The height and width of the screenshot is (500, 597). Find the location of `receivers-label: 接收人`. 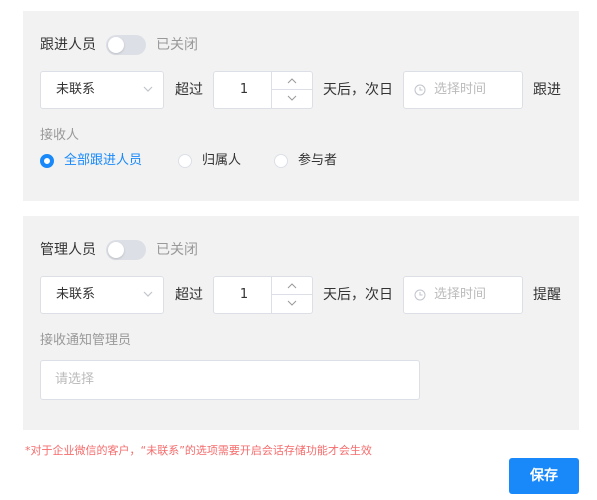

receivers-label: 接收人 is located at coordinates (60, 135).